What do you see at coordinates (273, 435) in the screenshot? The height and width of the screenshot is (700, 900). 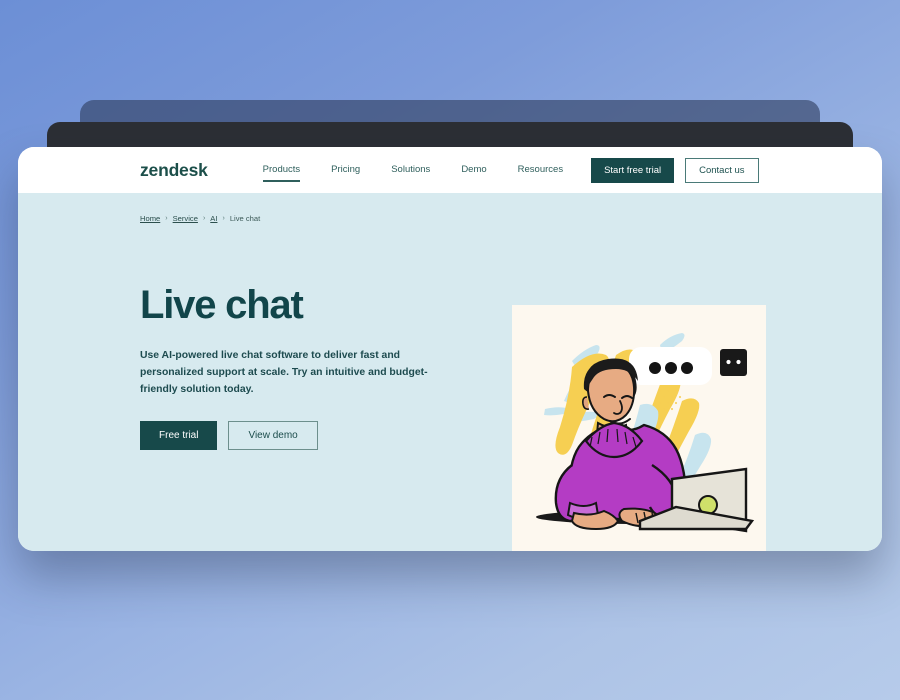 I see `view-demo-button: View demo` at bounding box center [273, 435].